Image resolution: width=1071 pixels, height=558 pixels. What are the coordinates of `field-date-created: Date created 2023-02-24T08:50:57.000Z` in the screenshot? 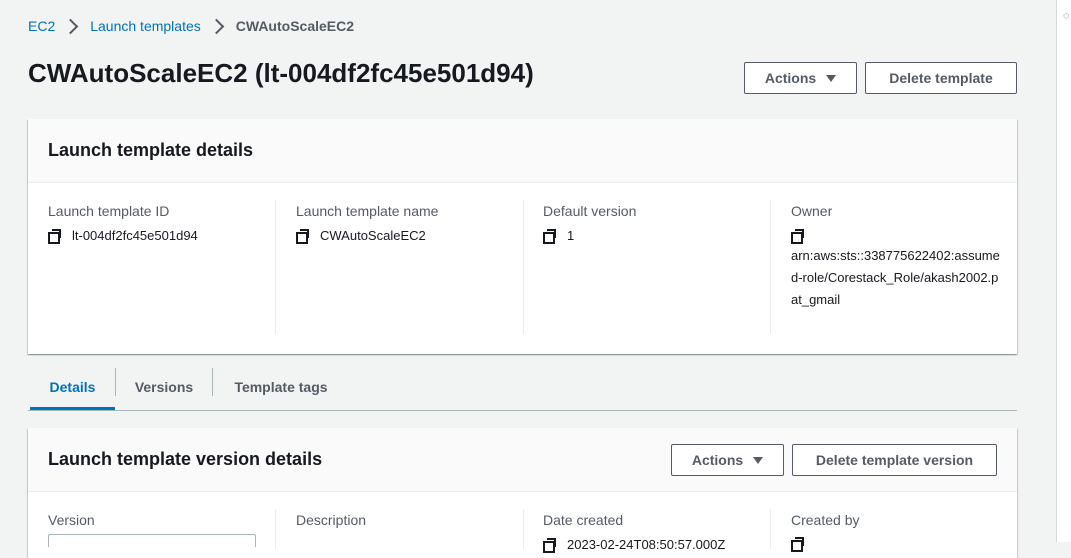 It's located at (634, 532).